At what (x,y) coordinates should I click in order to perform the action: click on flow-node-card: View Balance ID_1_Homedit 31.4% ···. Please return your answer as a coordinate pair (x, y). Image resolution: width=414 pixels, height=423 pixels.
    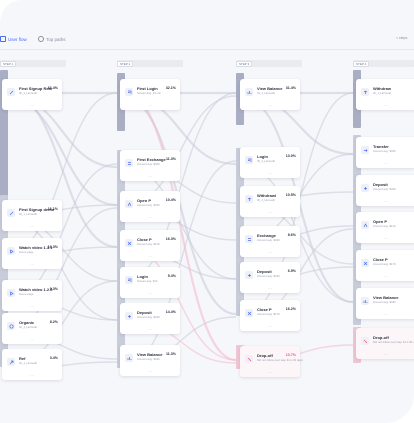
    Looking at the image, I should click on (270, 94).